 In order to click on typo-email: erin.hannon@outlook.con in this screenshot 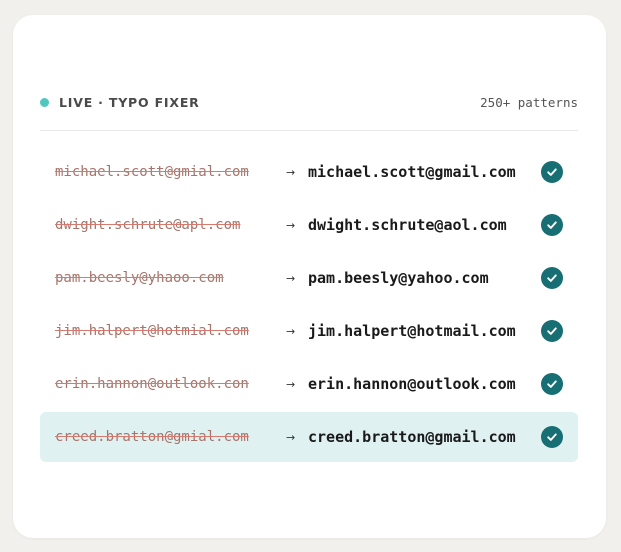, I will do `click(152, 384)`.